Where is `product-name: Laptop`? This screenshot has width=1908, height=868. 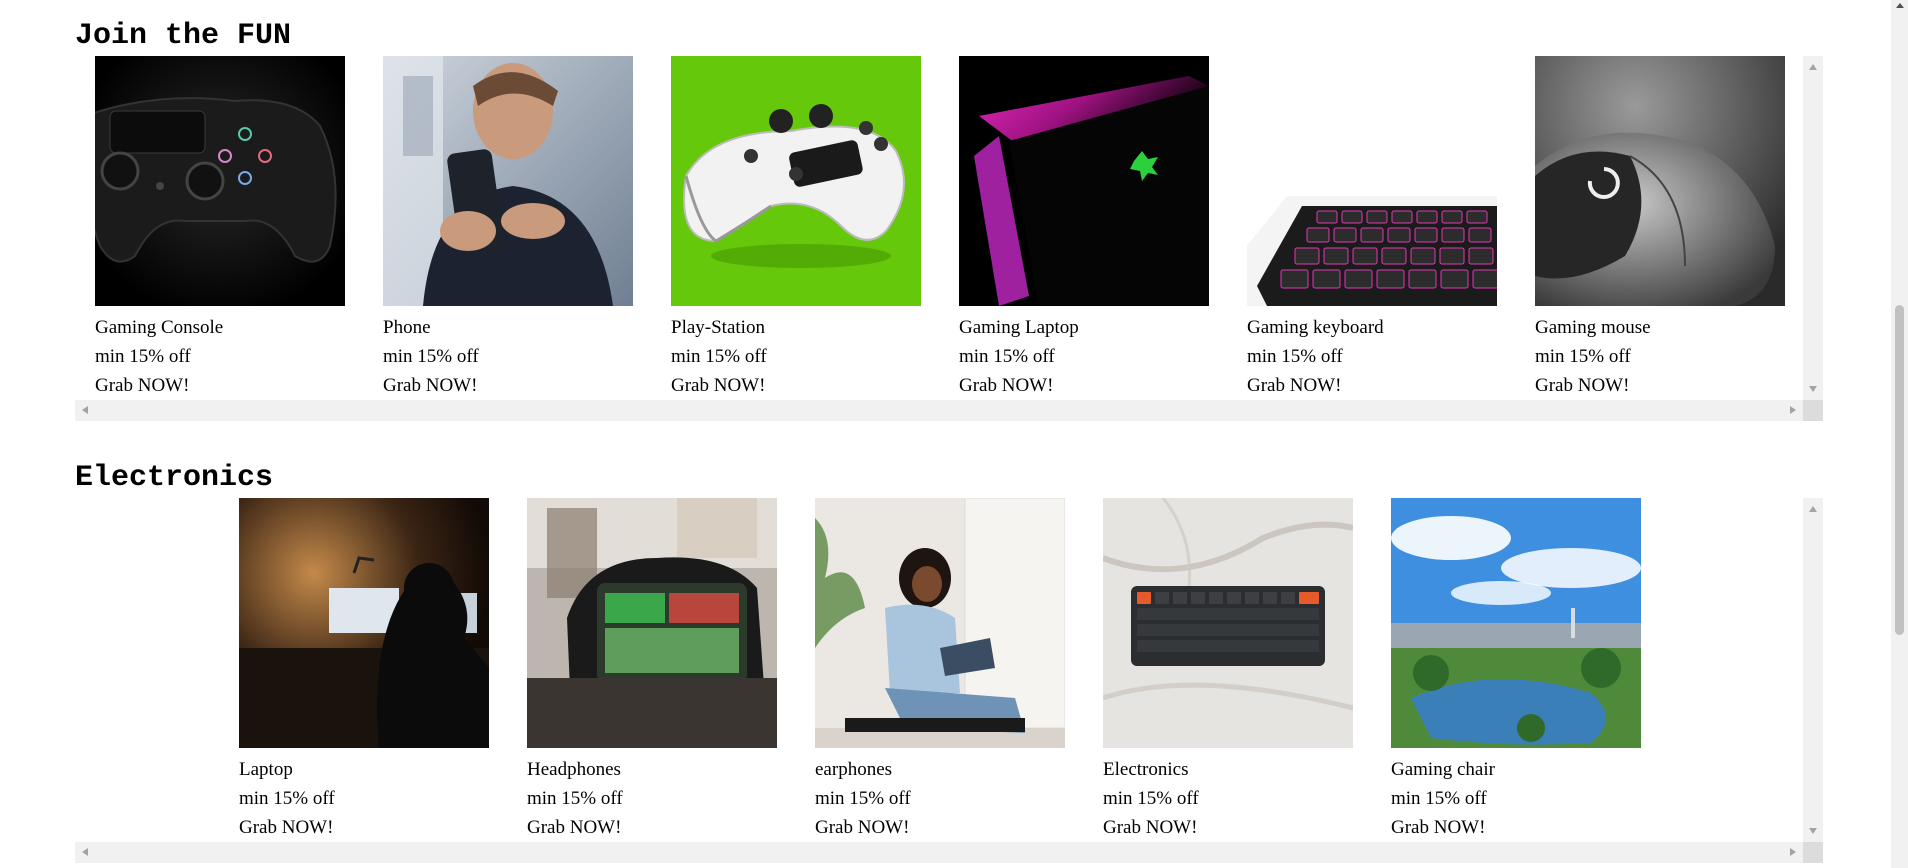 product-name: Laptop is located at coordinates (266, 769).